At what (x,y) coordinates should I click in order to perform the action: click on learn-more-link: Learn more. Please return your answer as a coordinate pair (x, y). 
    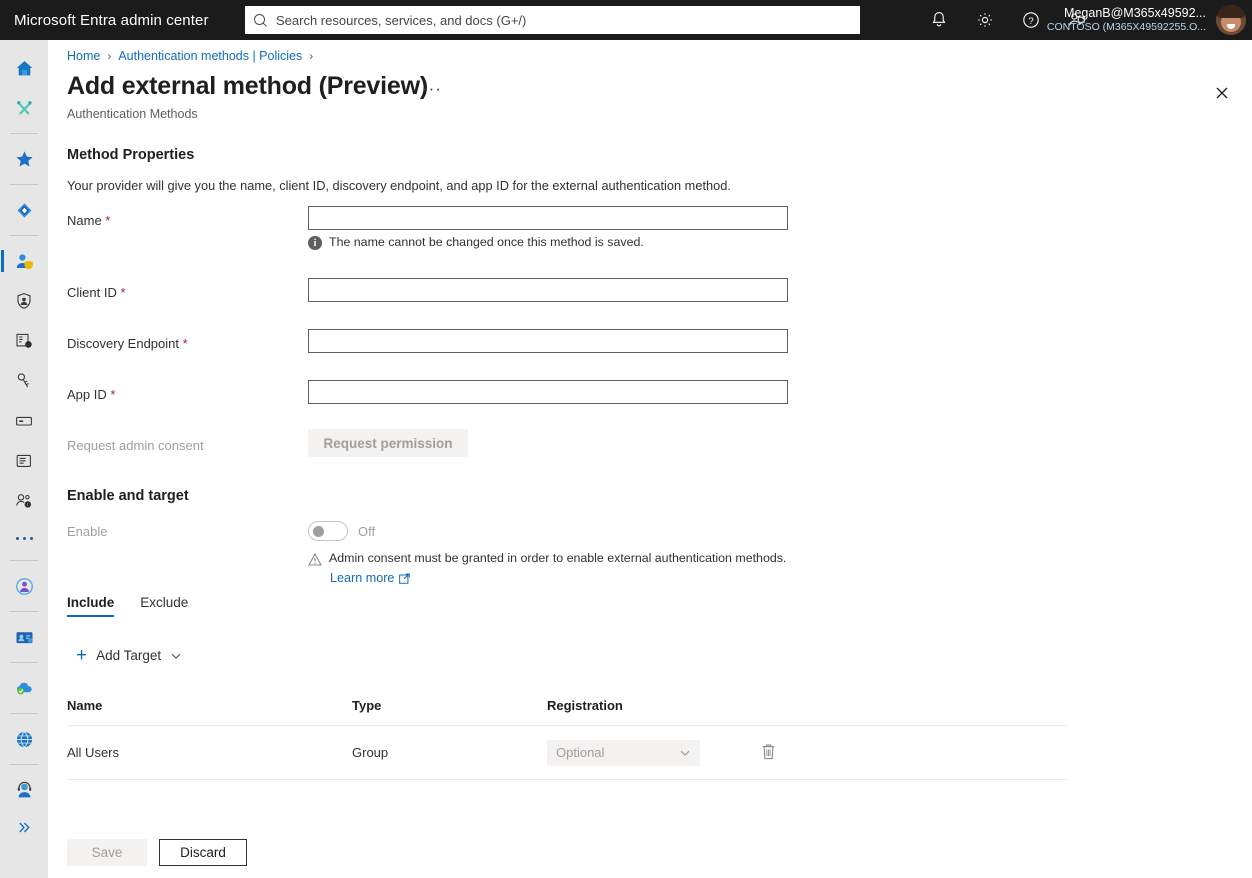
    Looking at the image, I should click on (370, 578).